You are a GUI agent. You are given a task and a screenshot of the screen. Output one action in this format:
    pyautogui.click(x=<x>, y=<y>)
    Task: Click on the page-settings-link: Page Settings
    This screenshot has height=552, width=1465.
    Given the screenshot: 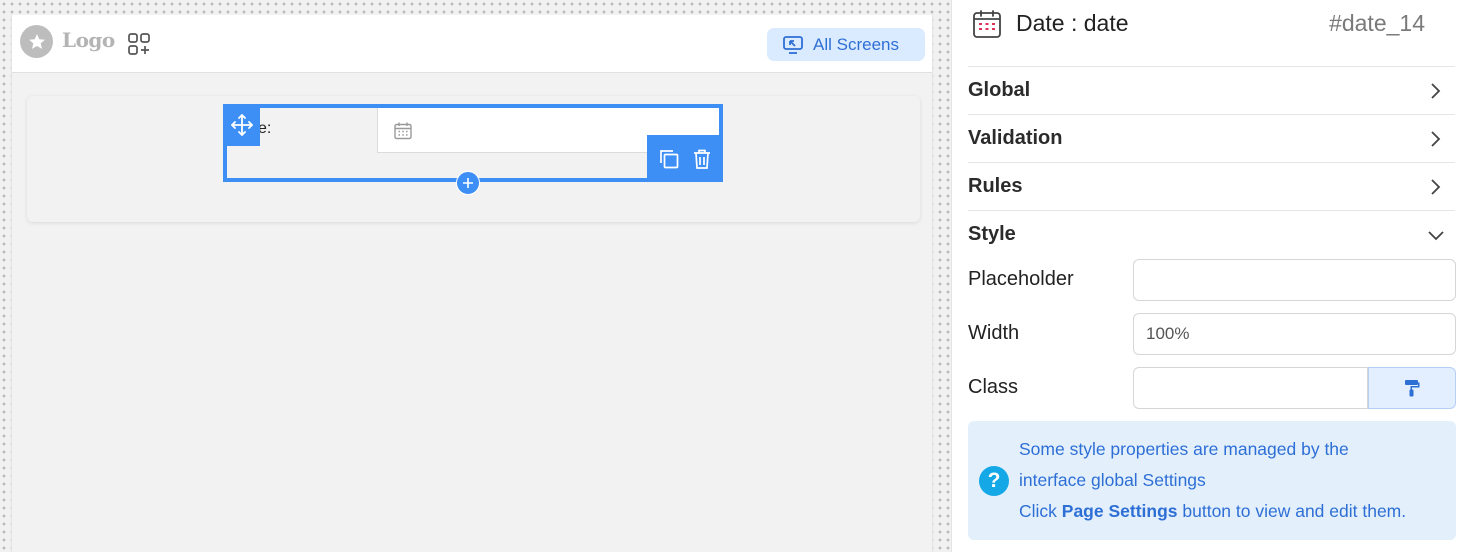 What is the action you would take?
    pyautogui.click(x=1119, y=511)
    